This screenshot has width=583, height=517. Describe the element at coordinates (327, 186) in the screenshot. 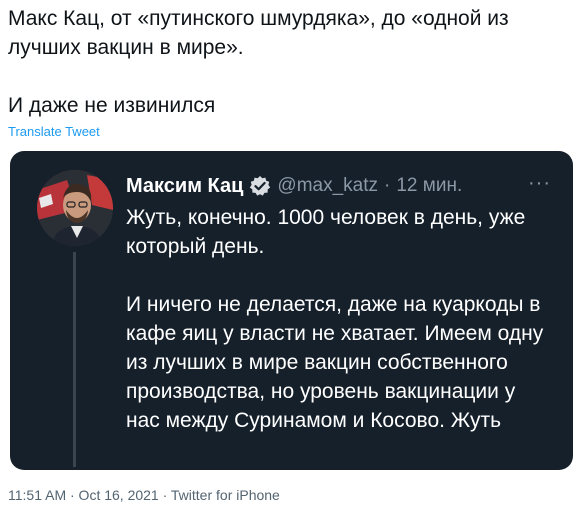

I see `author-handle: @max_katz` at that location.